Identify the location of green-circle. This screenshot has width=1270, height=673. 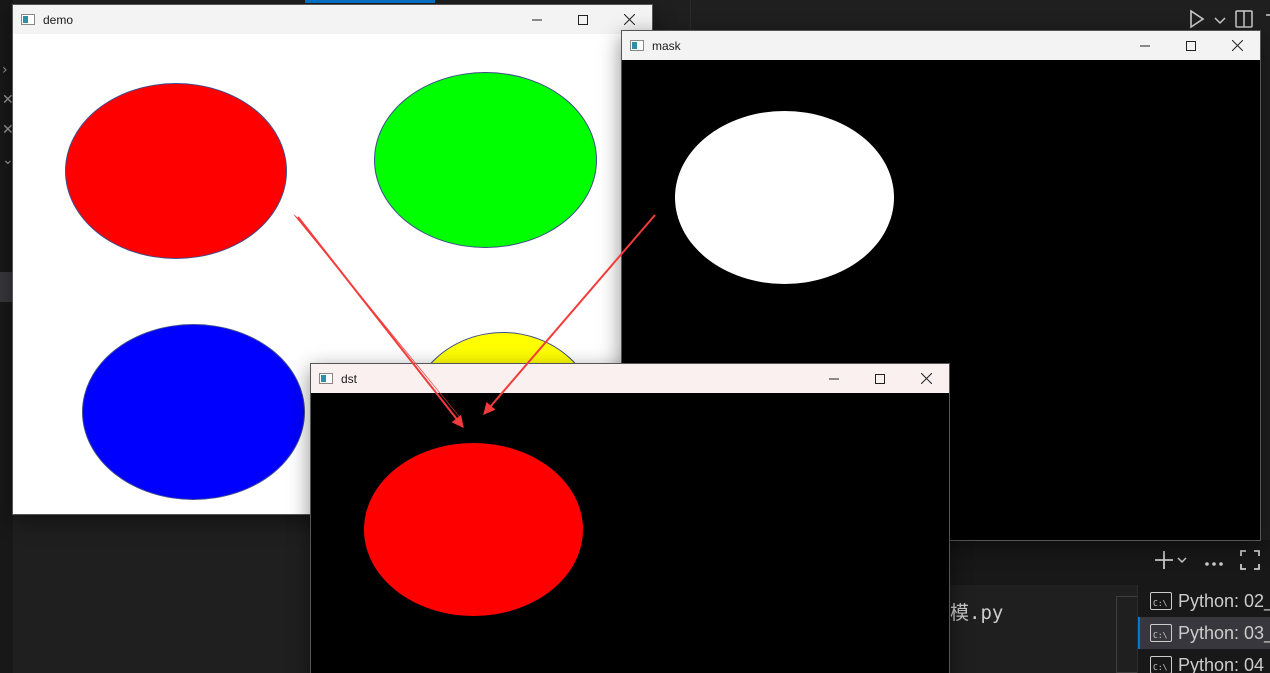
(485, 160).